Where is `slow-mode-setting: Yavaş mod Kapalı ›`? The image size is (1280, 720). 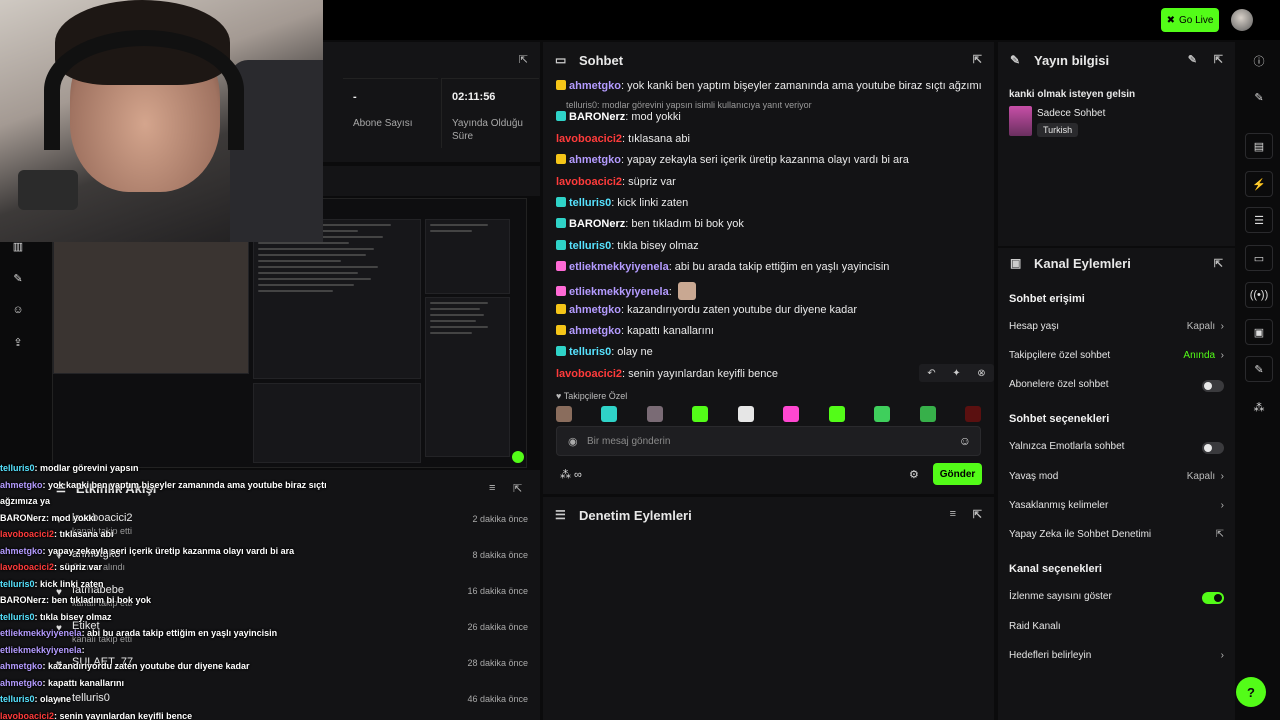
slow-mode-setting: Yavaş mod Kapalı › is located at coordinates (1116, 479).